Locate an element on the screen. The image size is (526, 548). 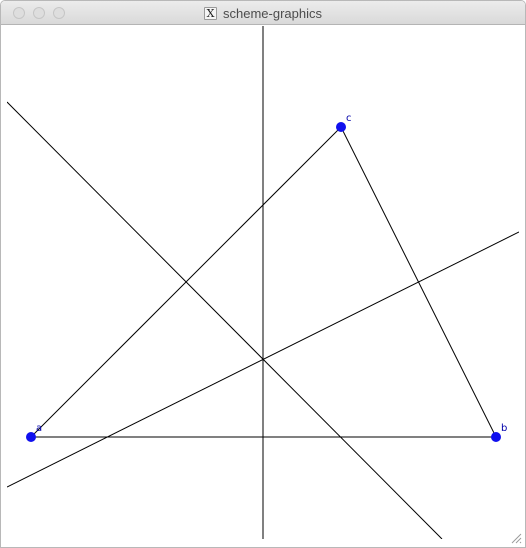
window-title-group: X scheme-graphics is located at coordinates (263, 13).